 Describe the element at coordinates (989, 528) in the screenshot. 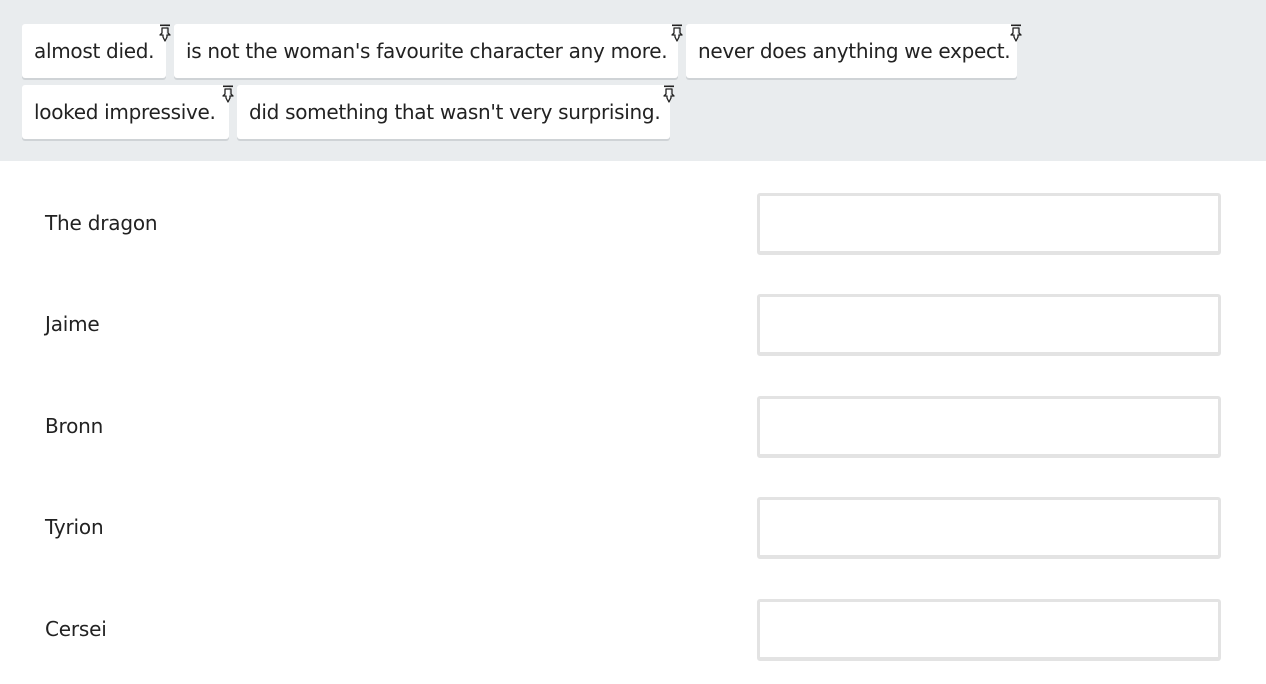

I see `dropzone-tyrion` at that location.